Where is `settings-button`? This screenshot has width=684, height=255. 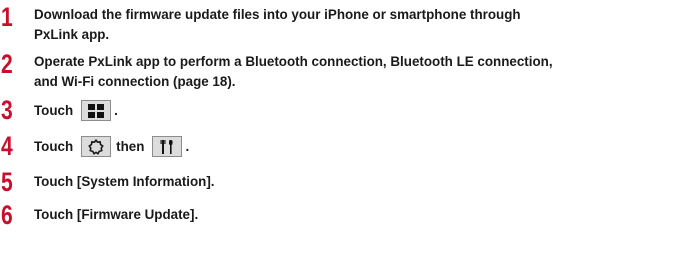 settings-button is located at coordinates (96, 146).